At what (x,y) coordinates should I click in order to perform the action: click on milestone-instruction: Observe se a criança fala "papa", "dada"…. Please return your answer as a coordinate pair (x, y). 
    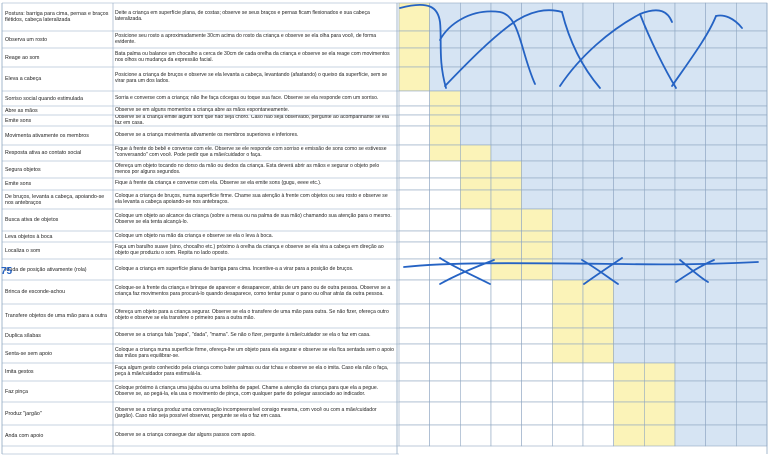
    Looking at the image, I should click on (243, 335).